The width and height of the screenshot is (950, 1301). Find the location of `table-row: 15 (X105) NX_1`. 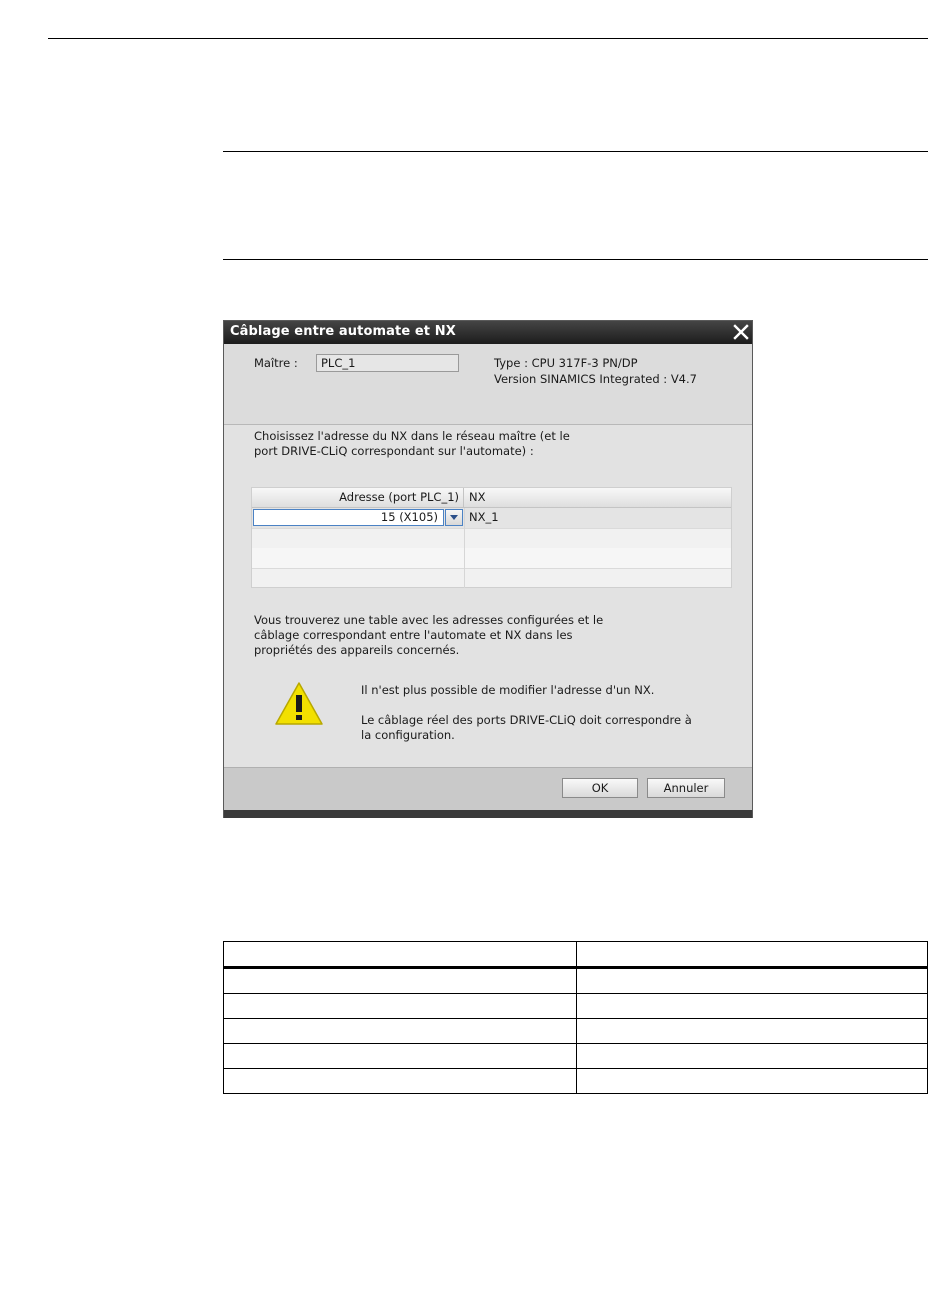

table-row: 15 (X105) NX_1 is located at coordinates (491, 518).